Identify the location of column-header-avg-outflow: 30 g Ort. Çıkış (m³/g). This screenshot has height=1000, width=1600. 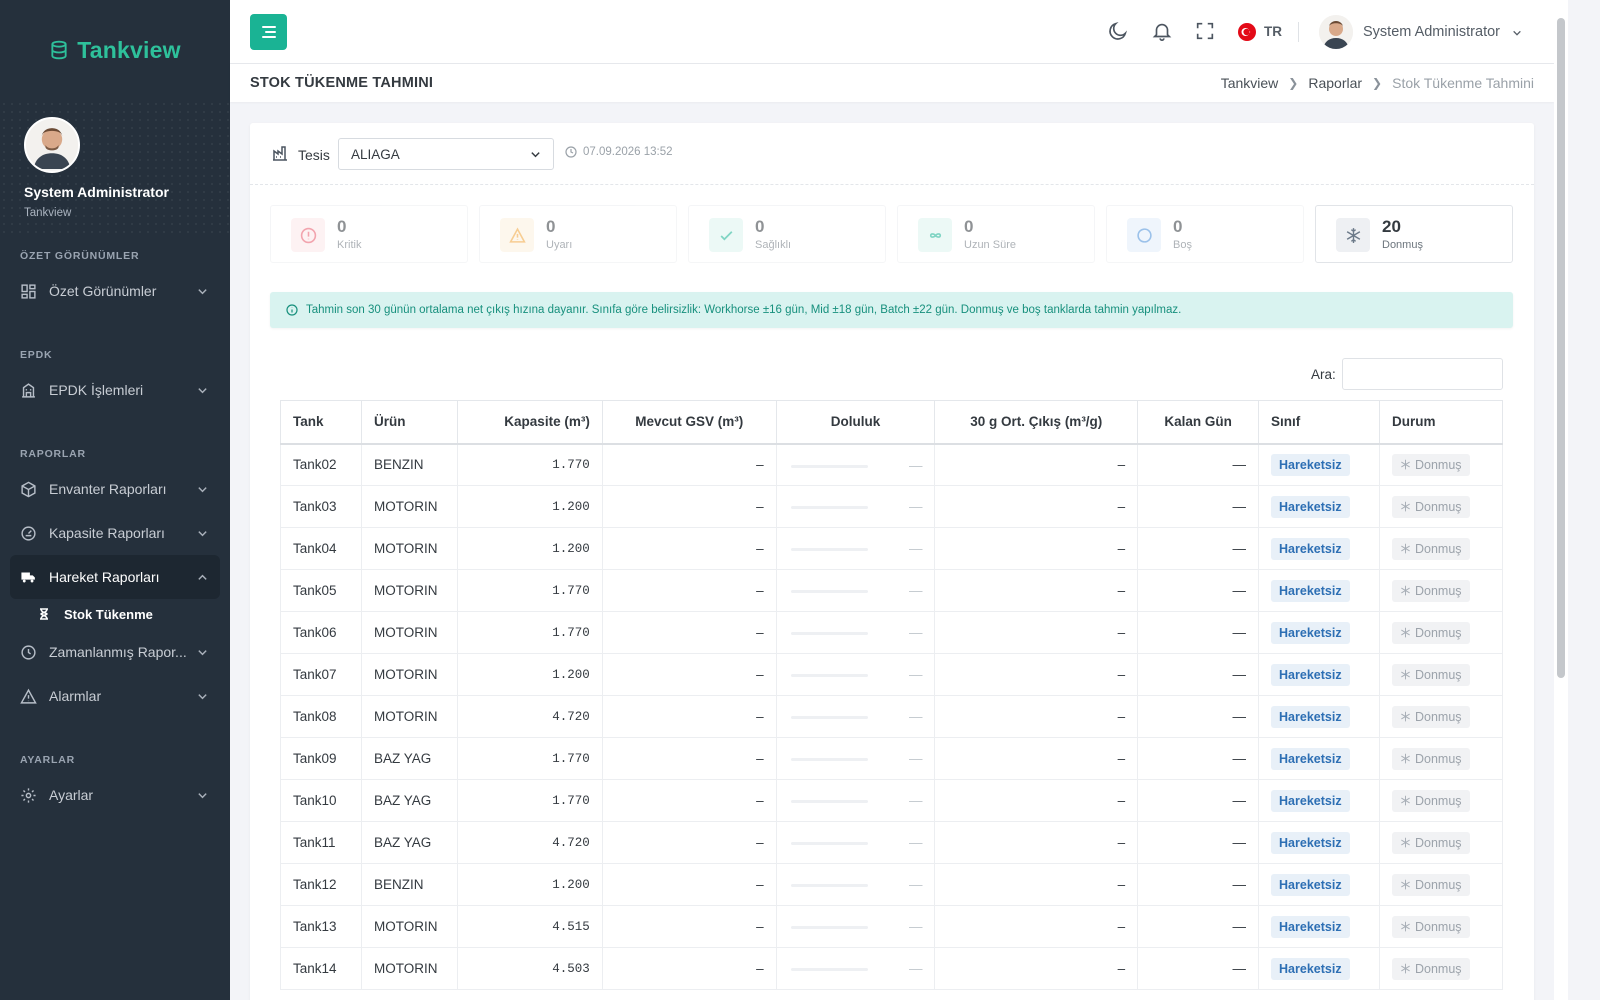
(1036, 422).